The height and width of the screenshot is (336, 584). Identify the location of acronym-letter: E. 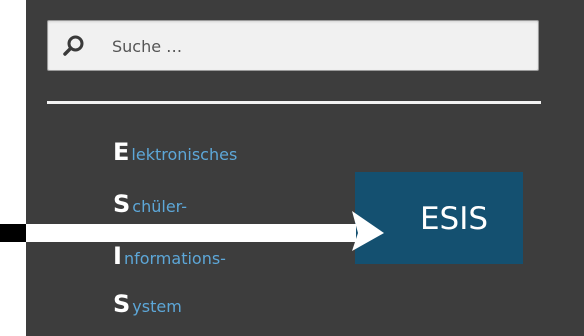
(121, 152).